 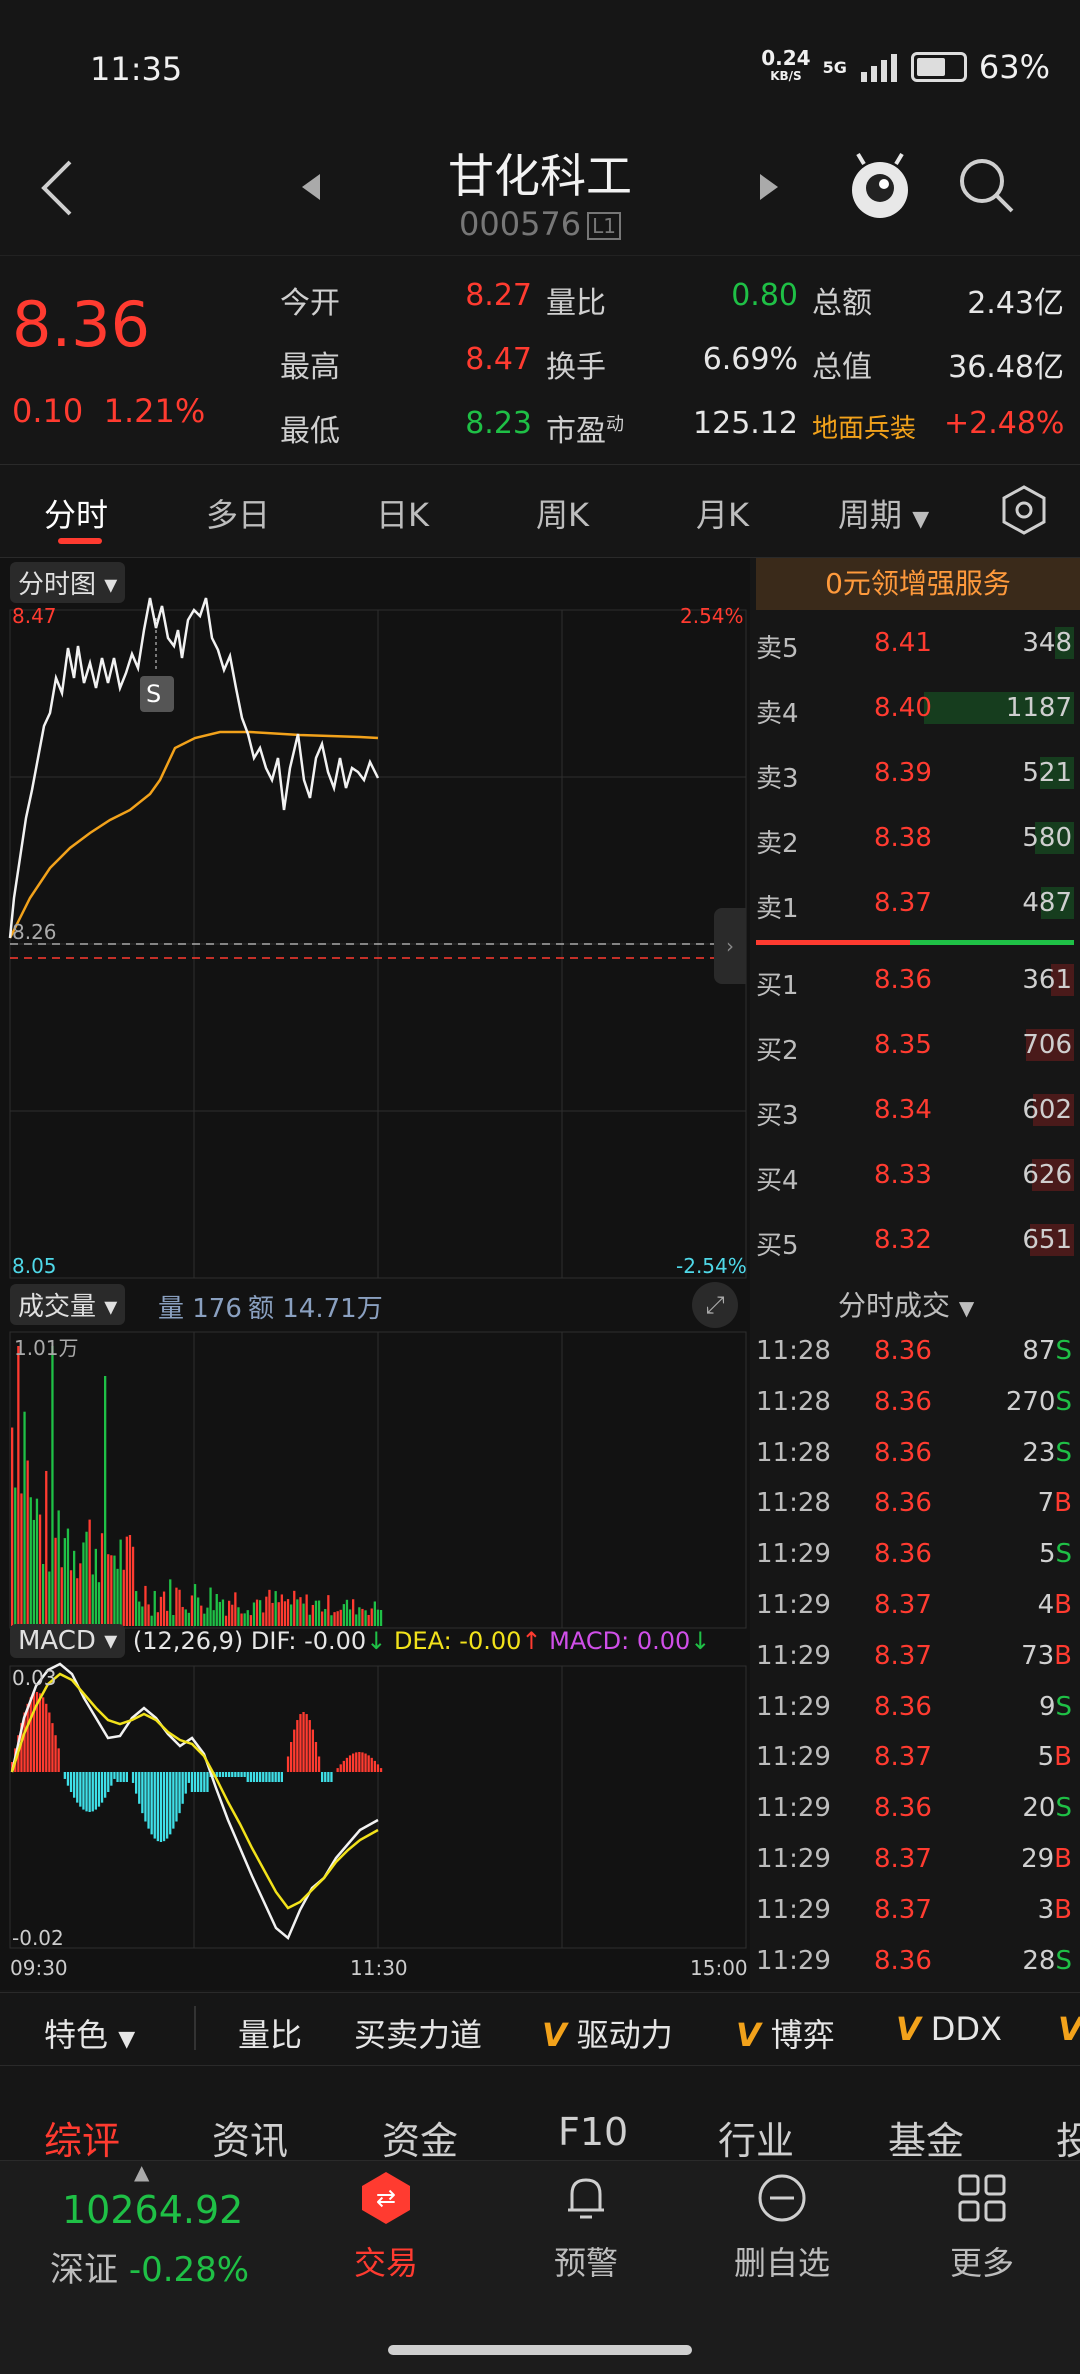 I want to click on nav-alert: 预警, so click(x=586, y=2227).